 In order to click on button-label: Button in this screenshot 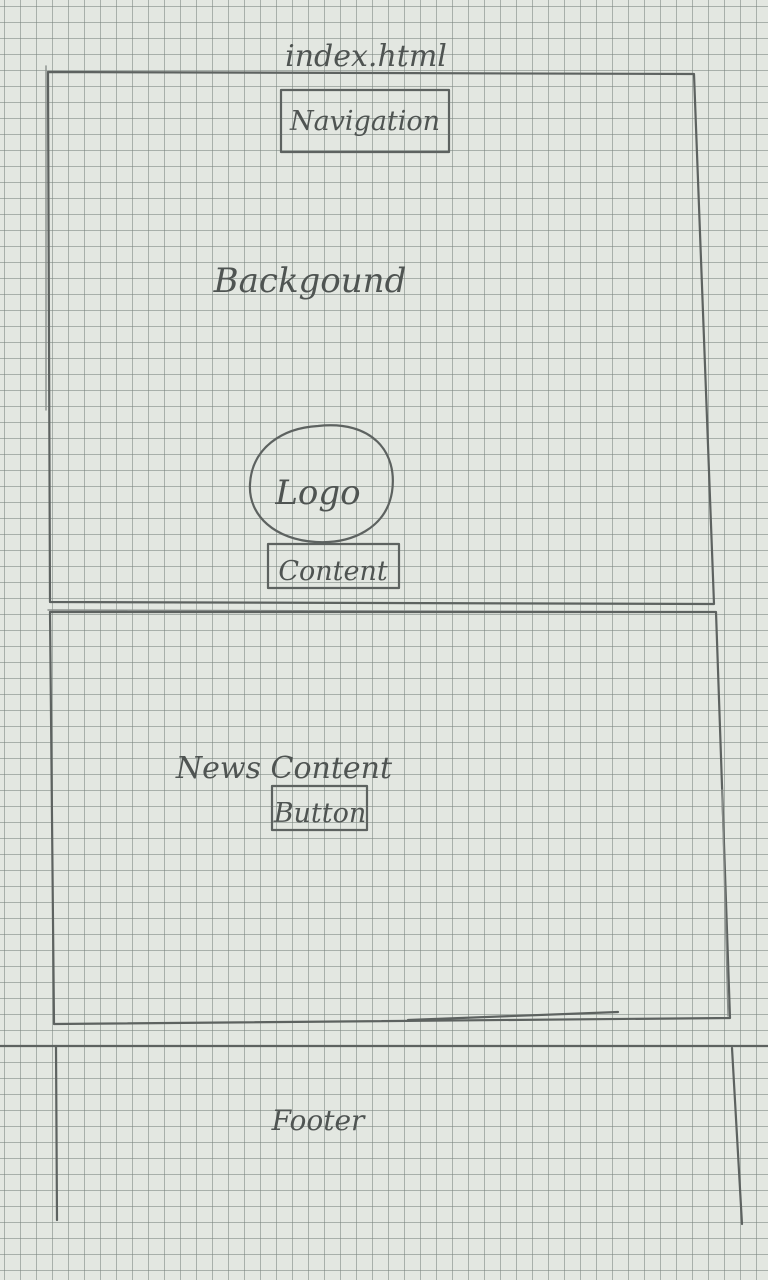, I will do `click(320, 813)`.